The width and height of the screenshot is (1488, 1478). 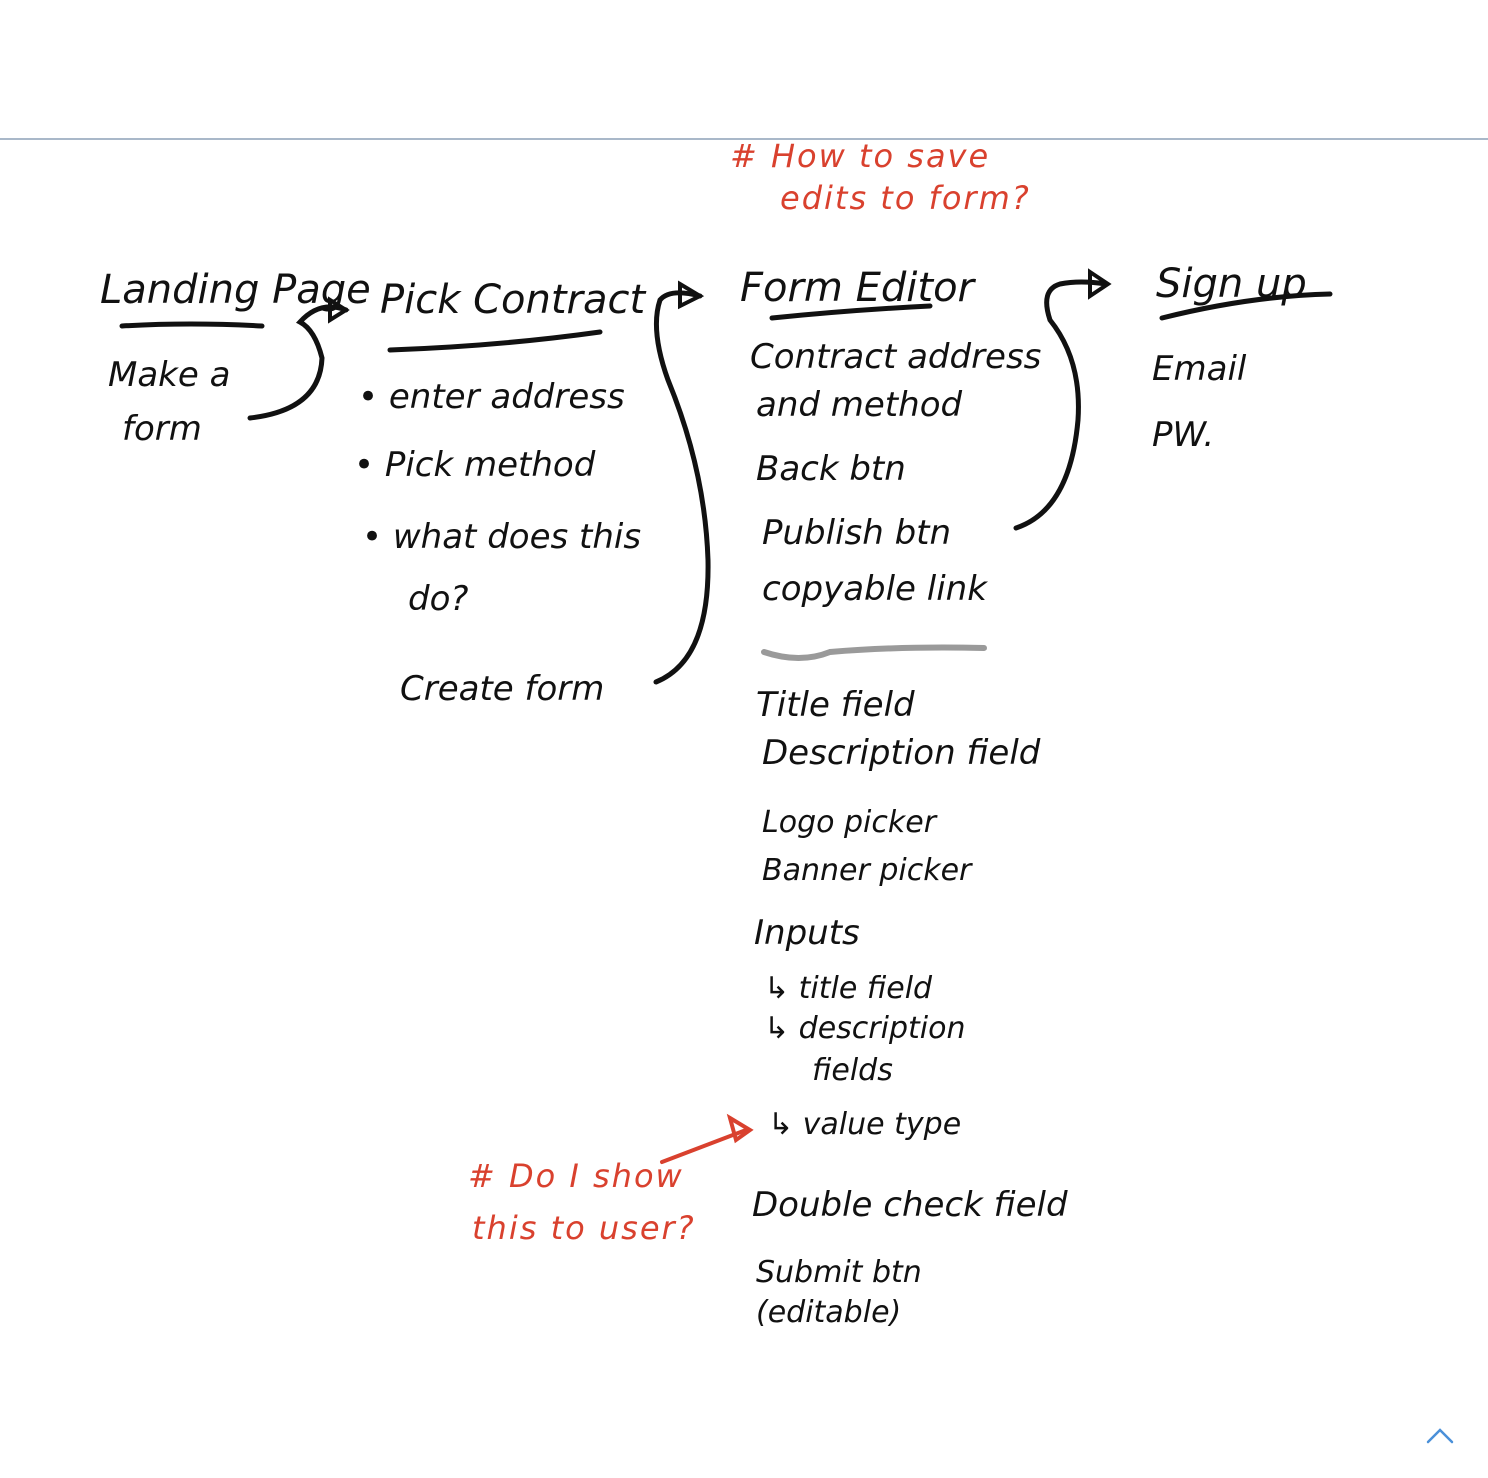 I want to click on signup-password: PW., so click(x=1183, y=435).